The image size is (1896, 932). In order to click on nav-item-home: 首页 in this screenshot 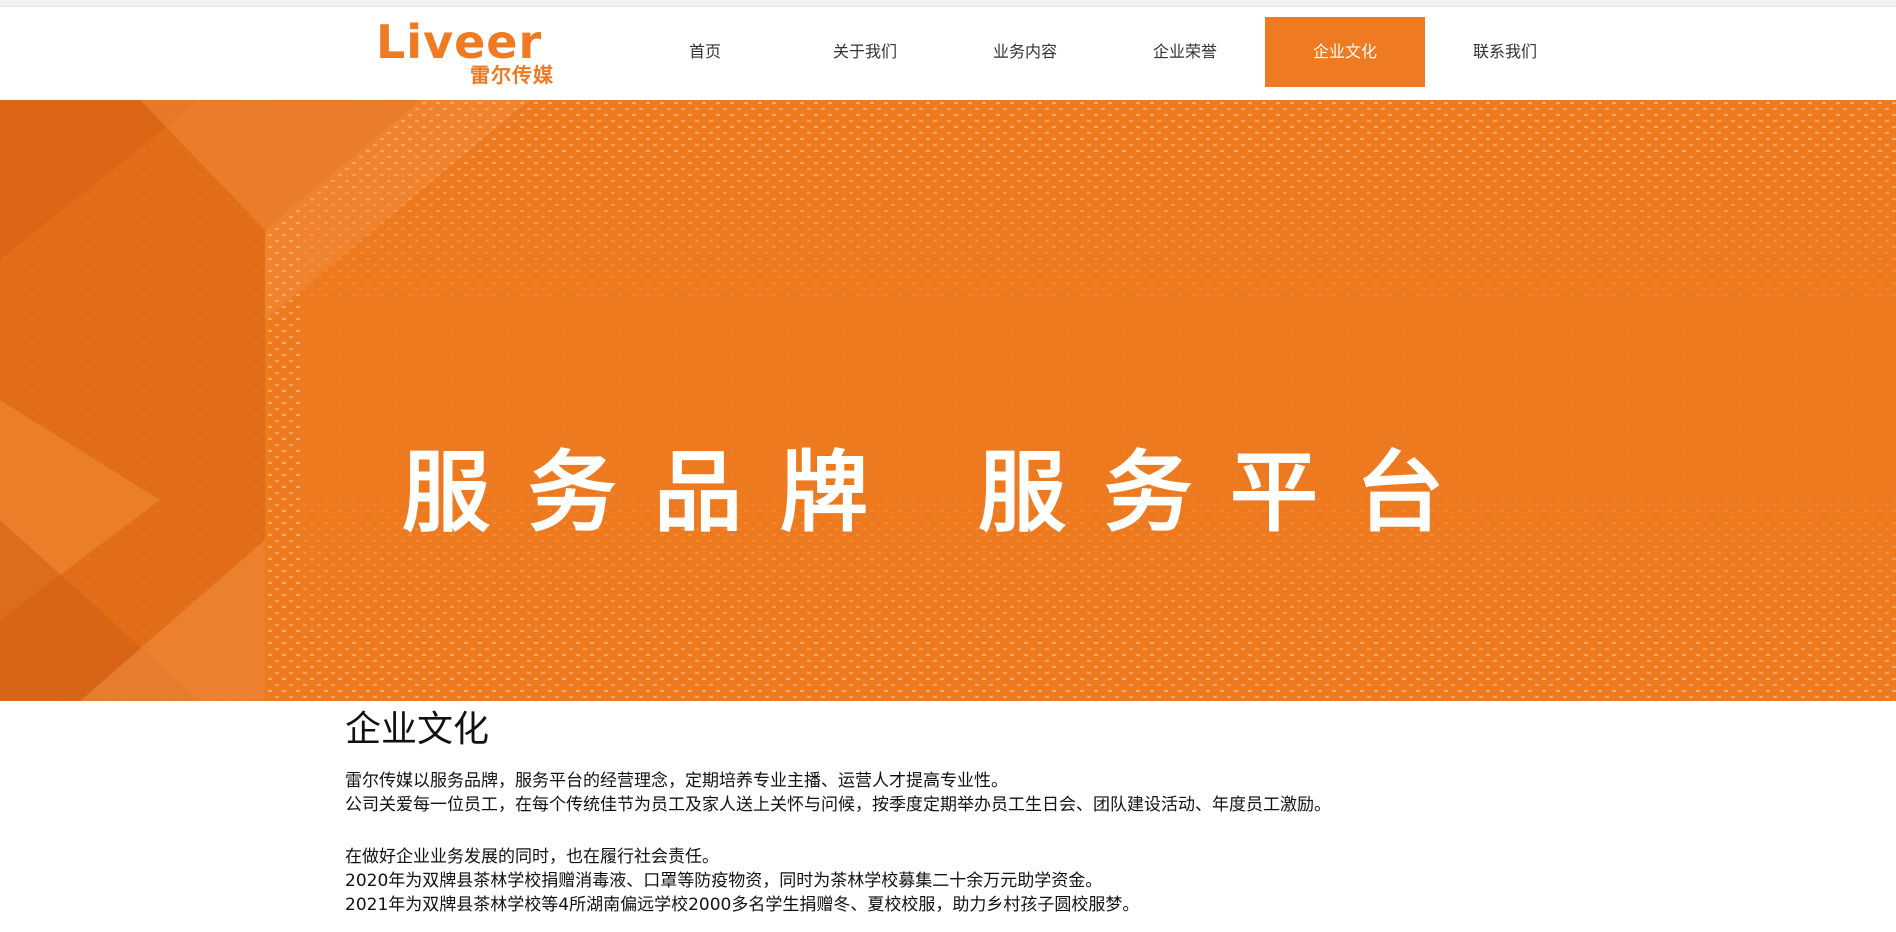, I will do `click(705, 52)`.